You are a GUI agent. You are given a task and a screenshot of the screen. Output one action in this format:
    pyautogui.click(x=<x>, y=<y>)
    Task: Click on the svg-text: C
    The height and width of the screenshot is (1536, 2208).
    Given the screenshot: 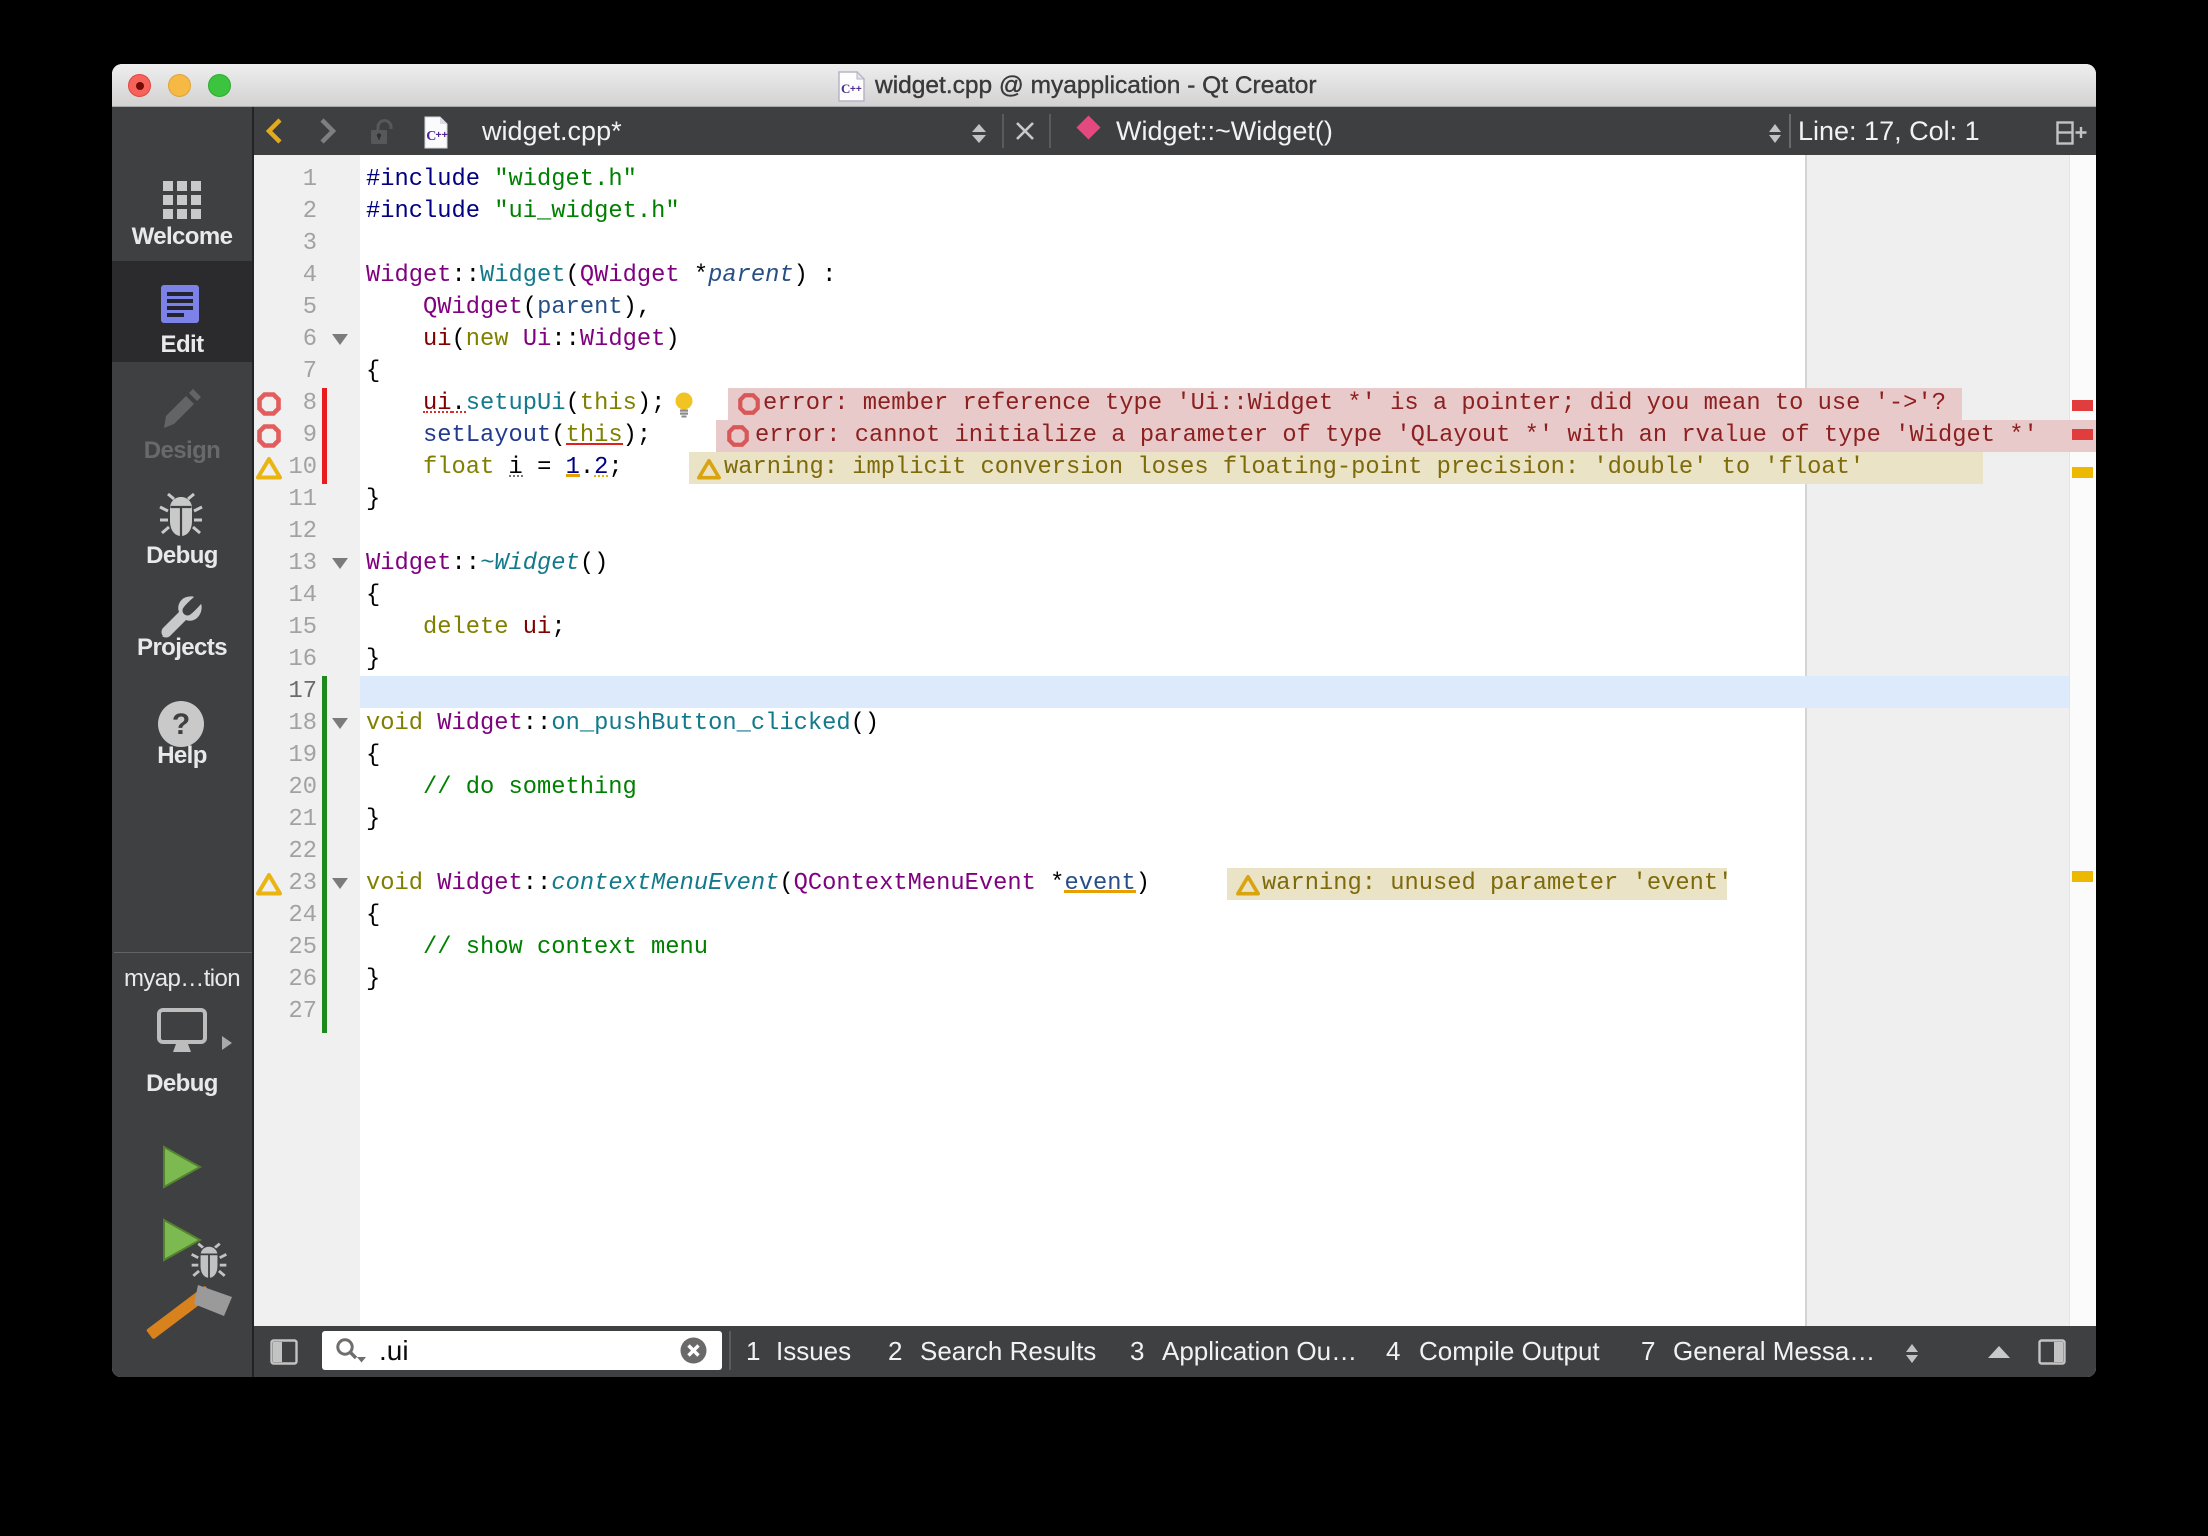 What is the action you would take?
    pyautogui.click(x=845, y=88)
    